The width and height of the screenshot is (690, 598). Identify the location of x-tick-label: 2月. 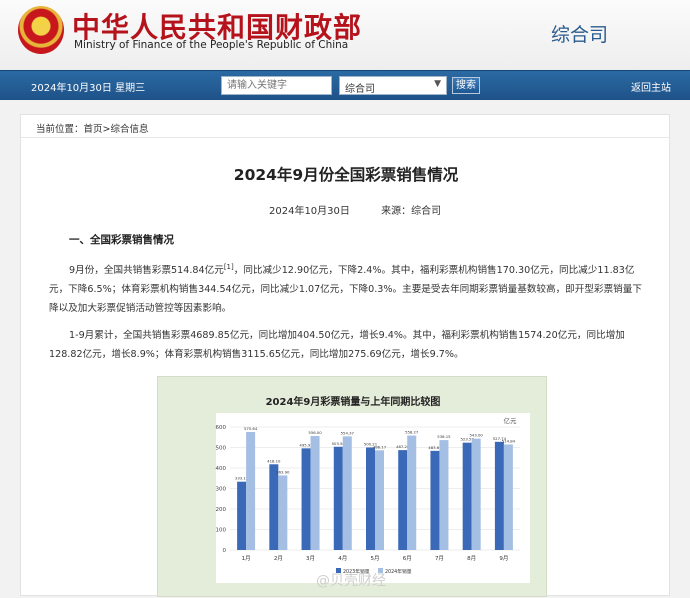
(278, 558).